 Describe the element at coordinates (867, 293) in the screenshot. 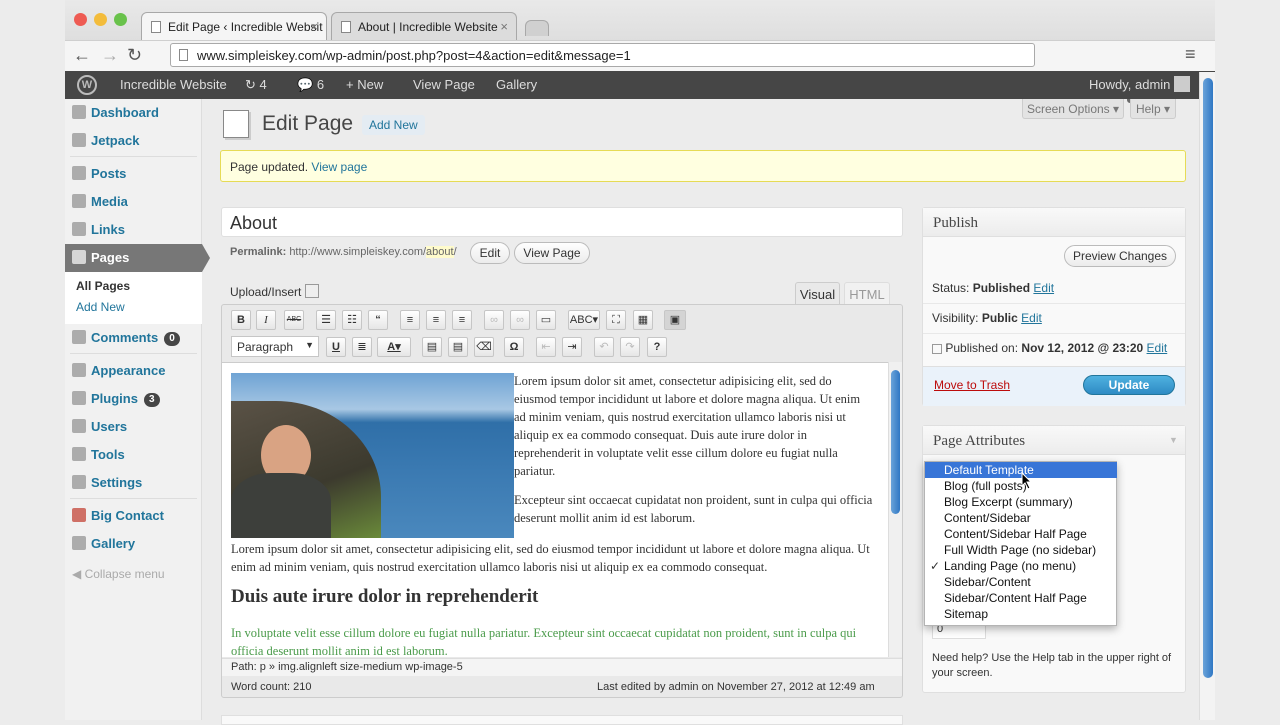

I see `tab-html: HTML` at that location.